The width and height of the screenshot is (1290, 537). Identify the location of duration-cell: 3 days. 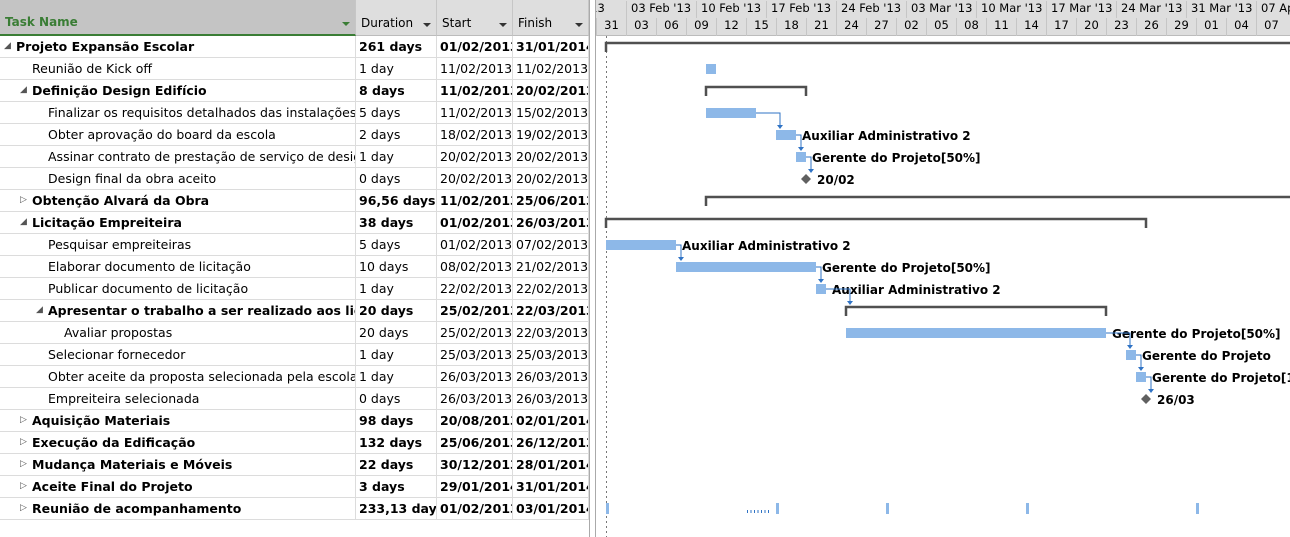
(396, 487).